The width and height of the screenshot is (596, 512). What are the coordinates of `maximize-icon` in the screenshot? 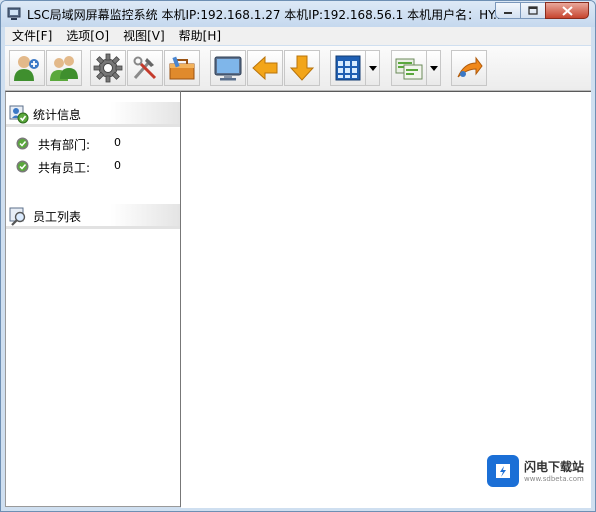 It's located at (533, 10).